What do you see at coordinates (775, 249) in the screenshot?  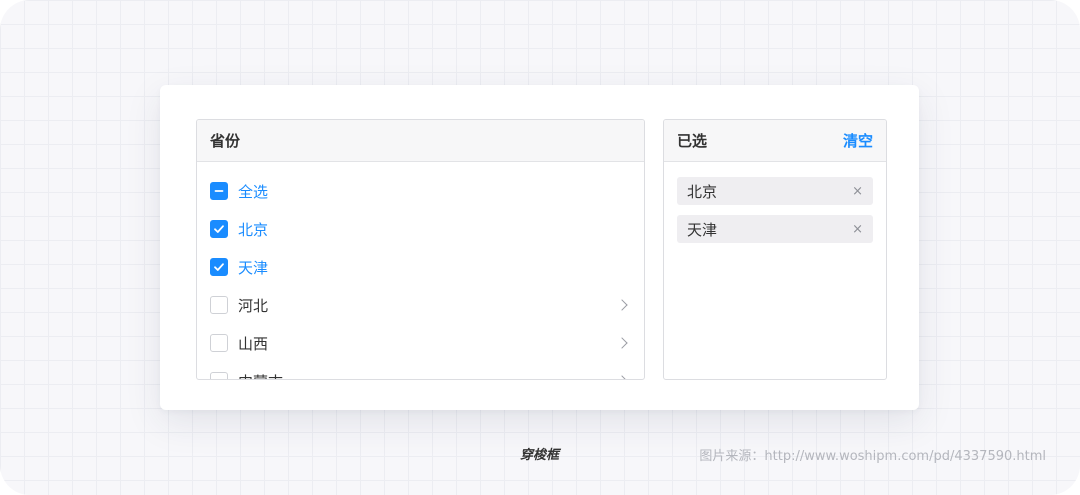 I see `target-panel: 已选 清空 北京 × 天津 ×` at bounding box center [775, 249].